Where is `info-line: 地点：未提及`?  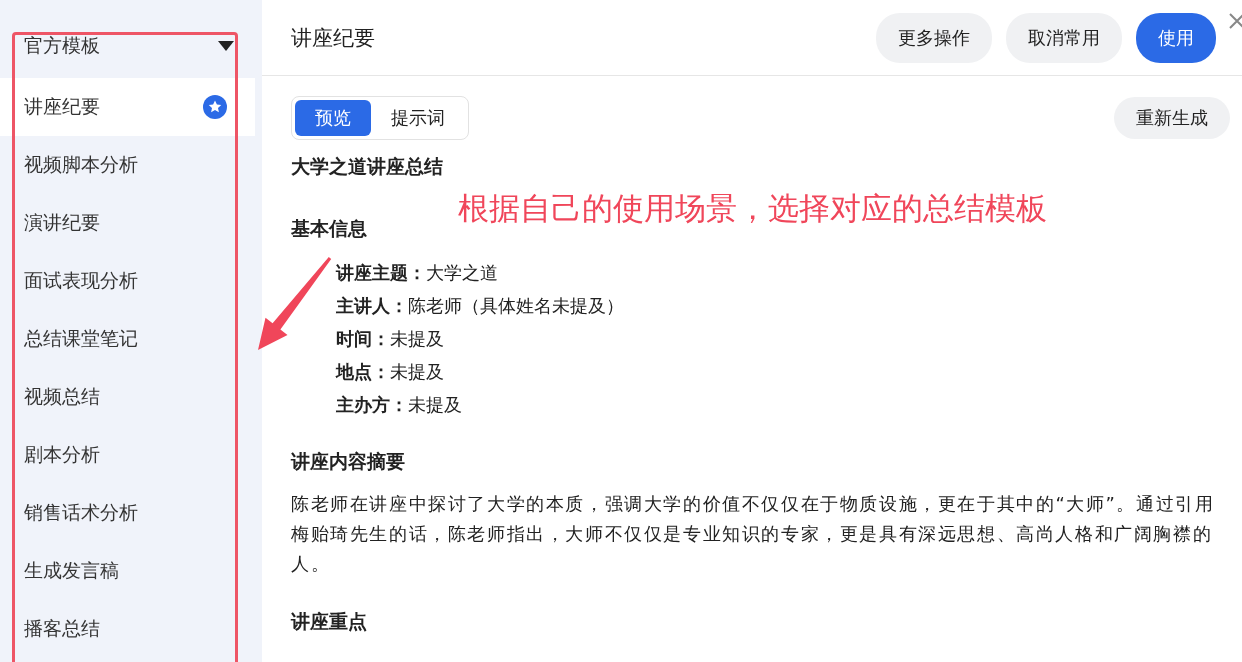 info-line: 地点：未提及 is located at coordinates (390, 372).